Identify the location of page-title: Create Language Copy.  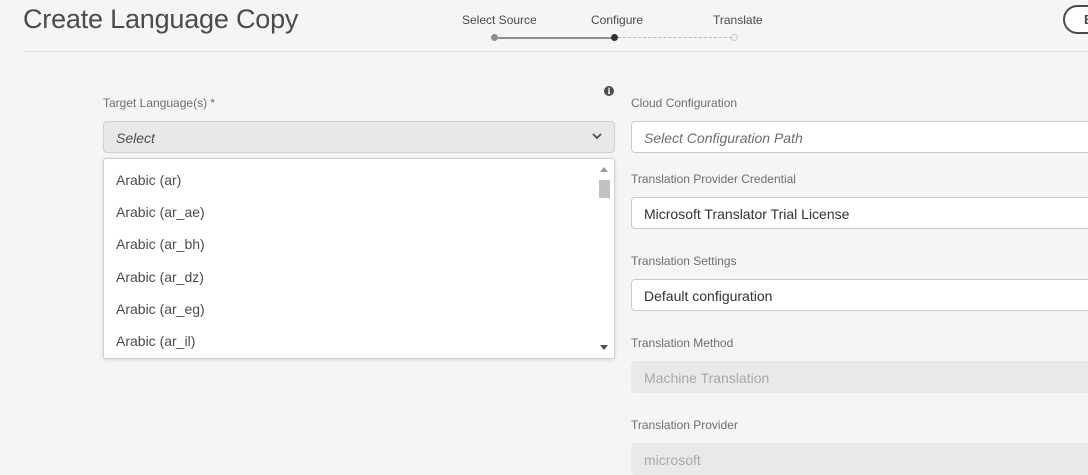
(161, 19).